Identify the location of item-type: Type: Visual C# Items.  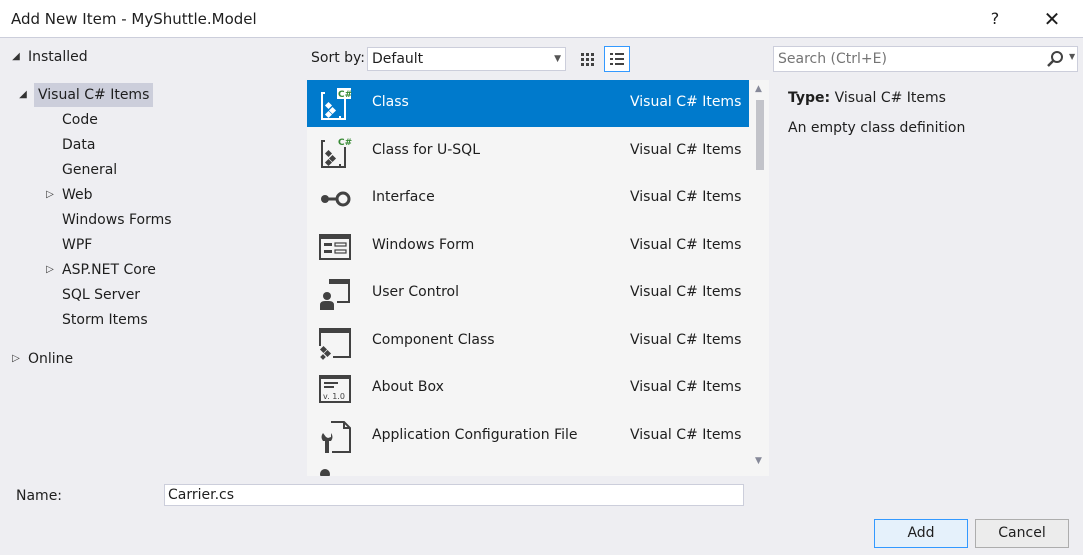
(867, 98).